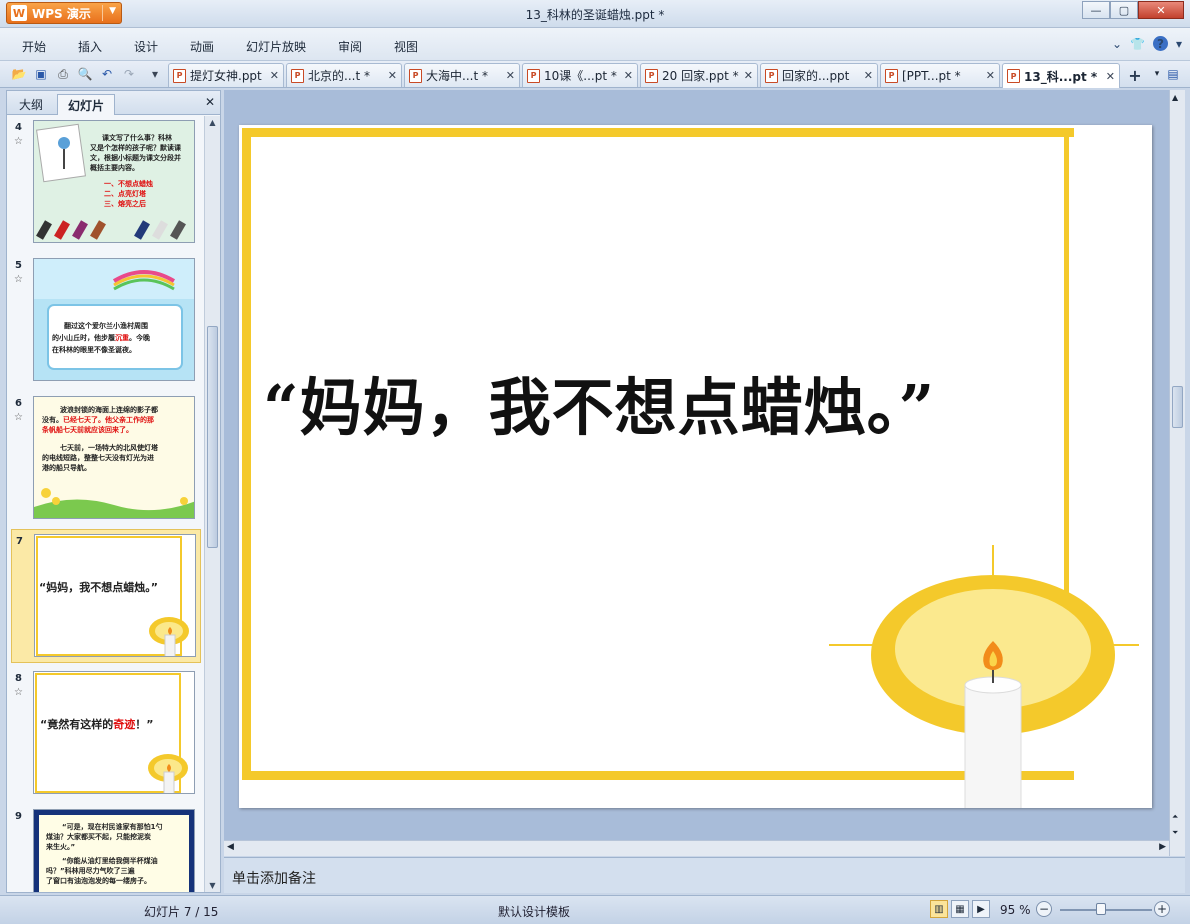  Describe the element at coordinates (819, 75) in the screenshot. I see `doc-tab-6: P 回家的...ppt ✕` at that location.